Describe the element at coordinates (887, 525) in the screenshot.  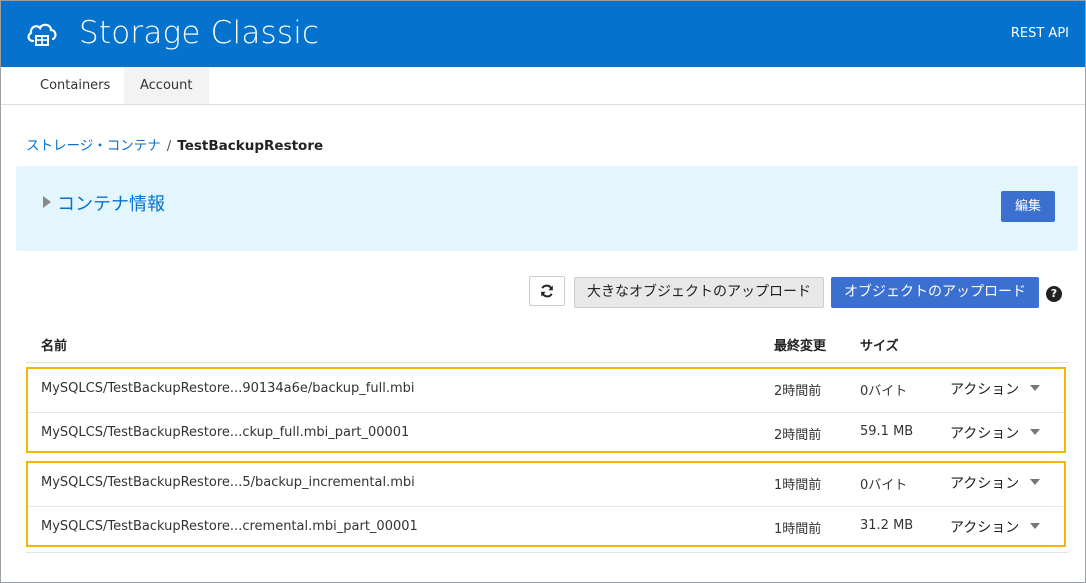
I see `object-size: 31.2 MB` at that location.